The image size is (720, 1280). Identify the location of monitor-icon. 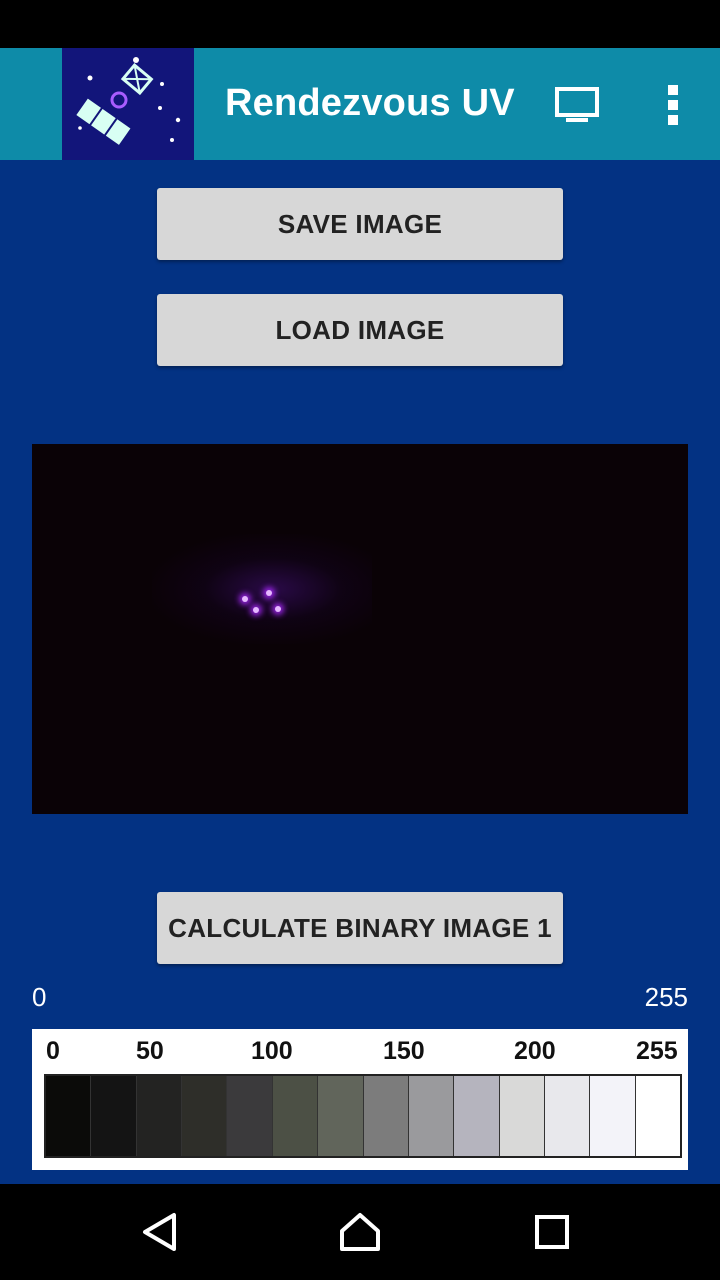
(577, 105).